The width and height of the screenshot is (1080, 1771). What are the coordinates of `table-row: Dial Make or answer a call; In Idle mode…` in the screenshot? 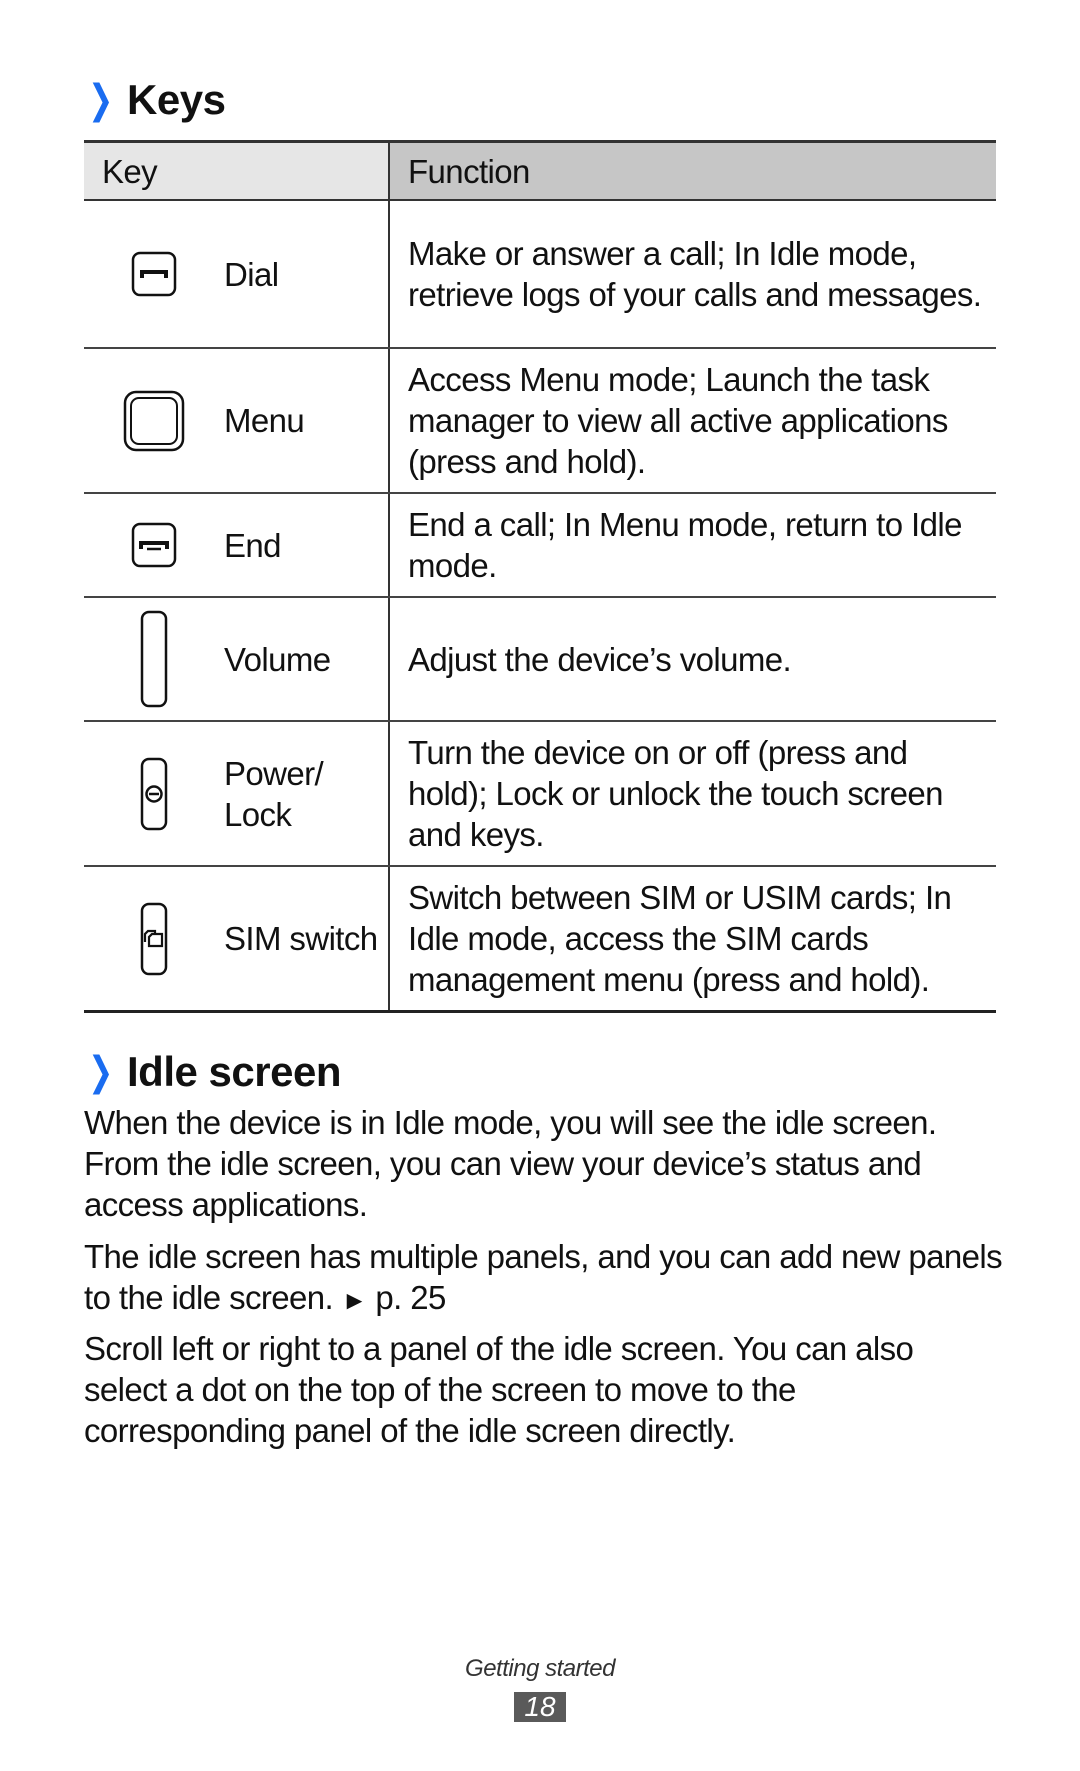 It's located at (540, 274).